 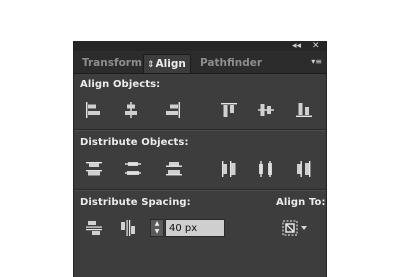 I want to click on tab-pathfinder-label: Pathfinder, so click(x=231, y=63).